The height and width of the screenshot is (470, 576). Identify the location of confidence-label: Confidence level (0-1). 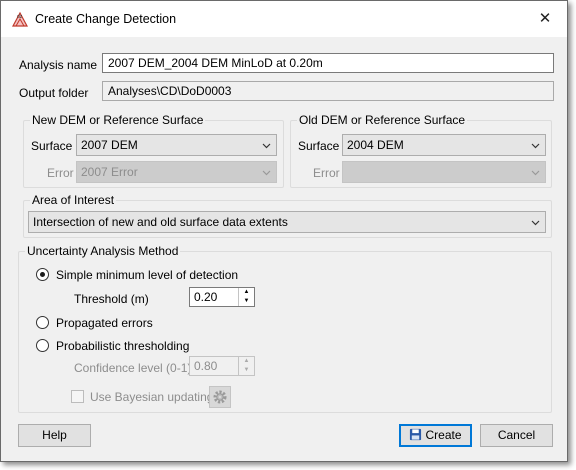
(133, 368).